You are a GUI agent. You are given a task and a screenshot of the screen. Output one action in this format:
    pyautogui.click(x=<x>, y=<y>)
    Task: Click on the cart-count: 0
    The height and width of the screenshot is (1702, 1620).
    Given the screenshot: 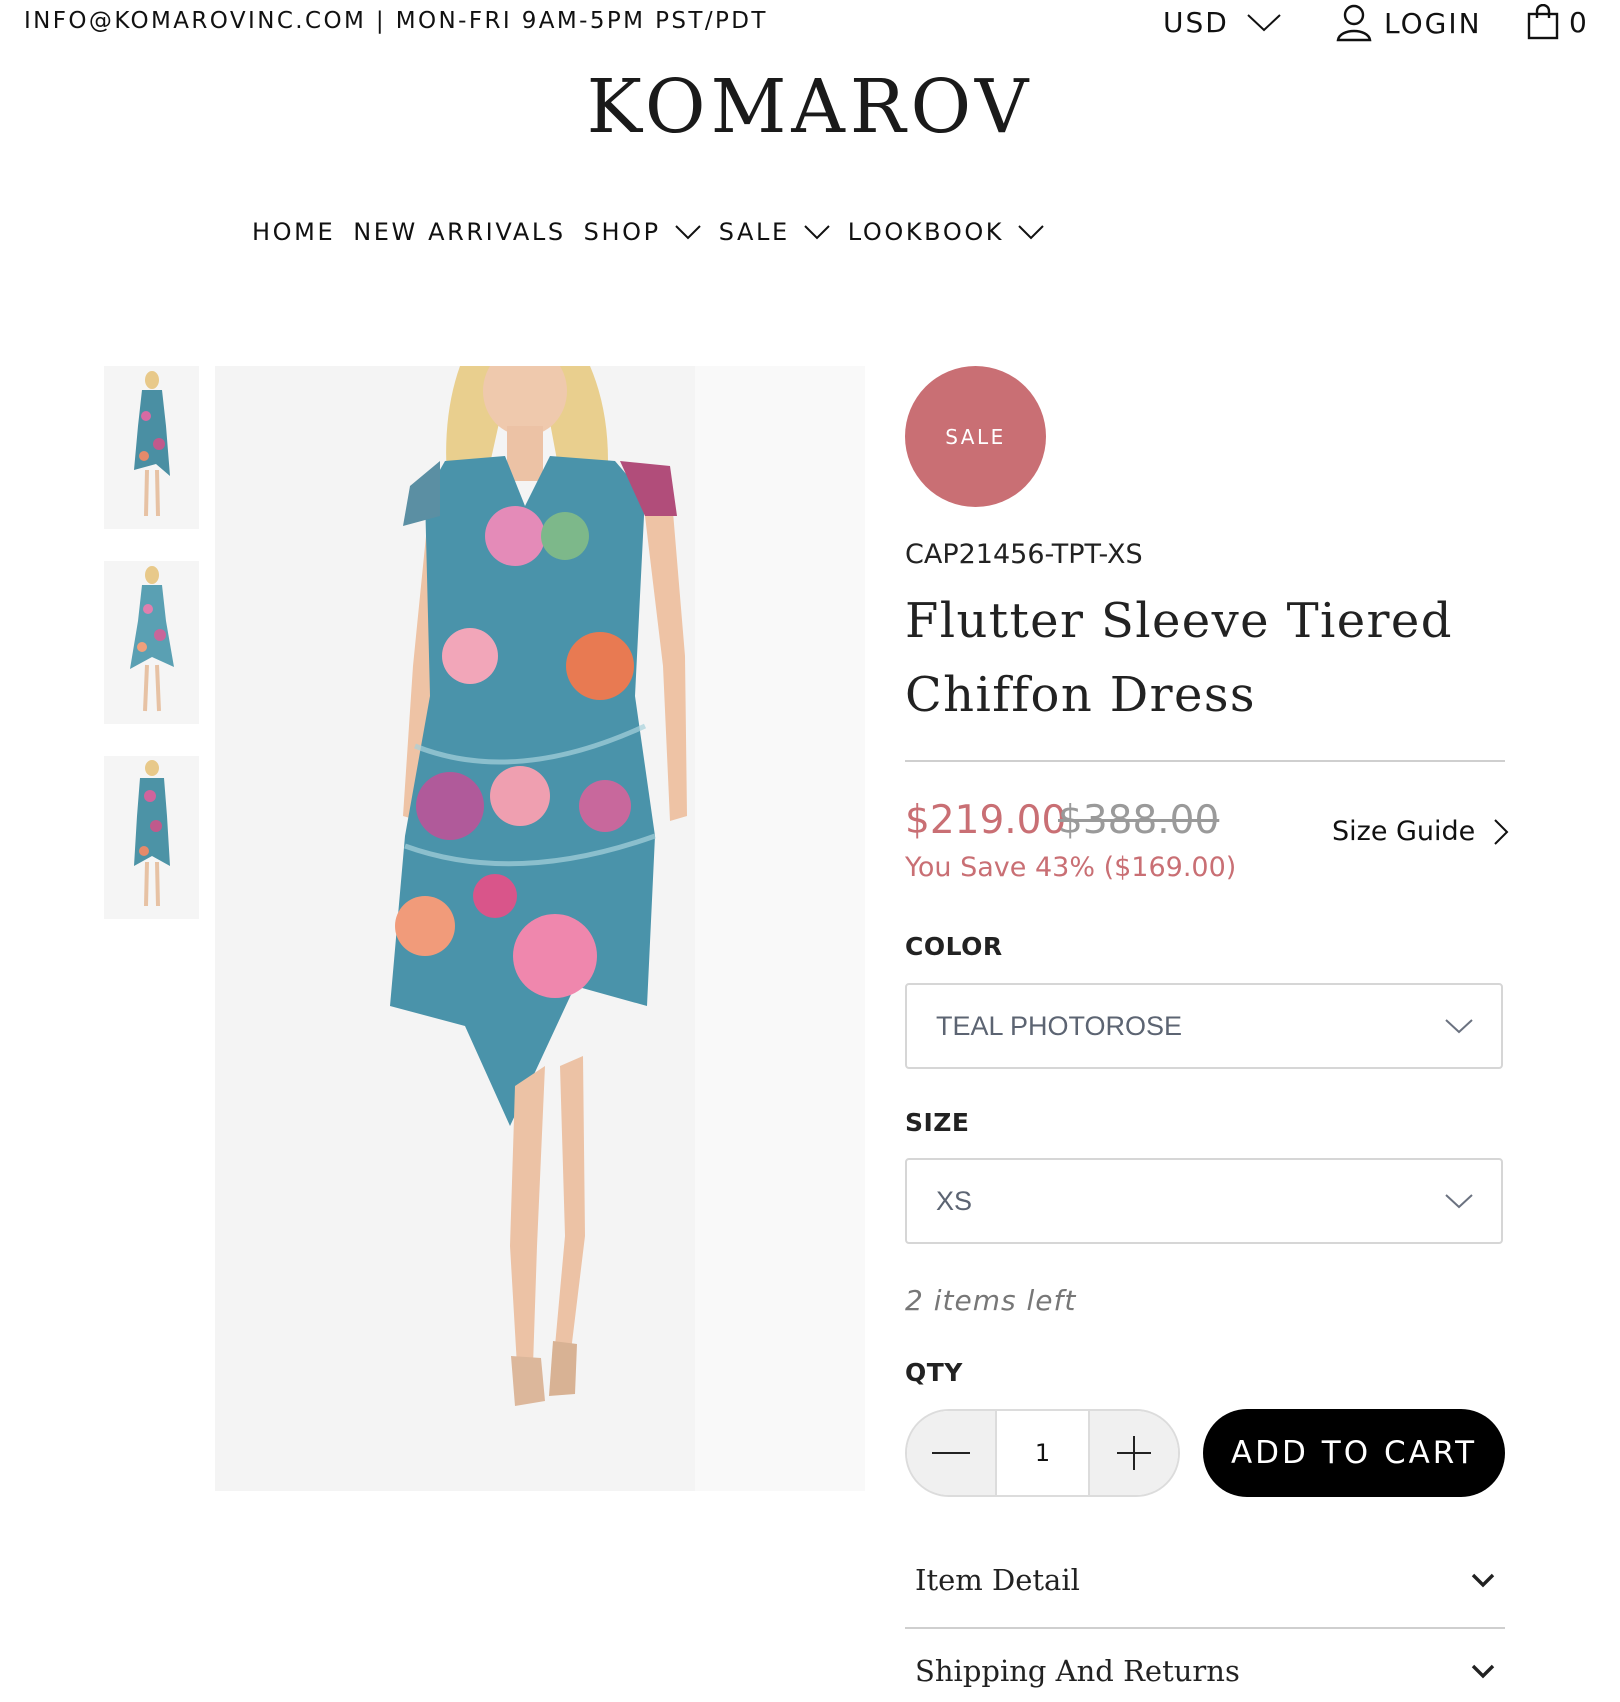 What is the action you would take?
    pyautogui.click(x=1578, y=22)
    